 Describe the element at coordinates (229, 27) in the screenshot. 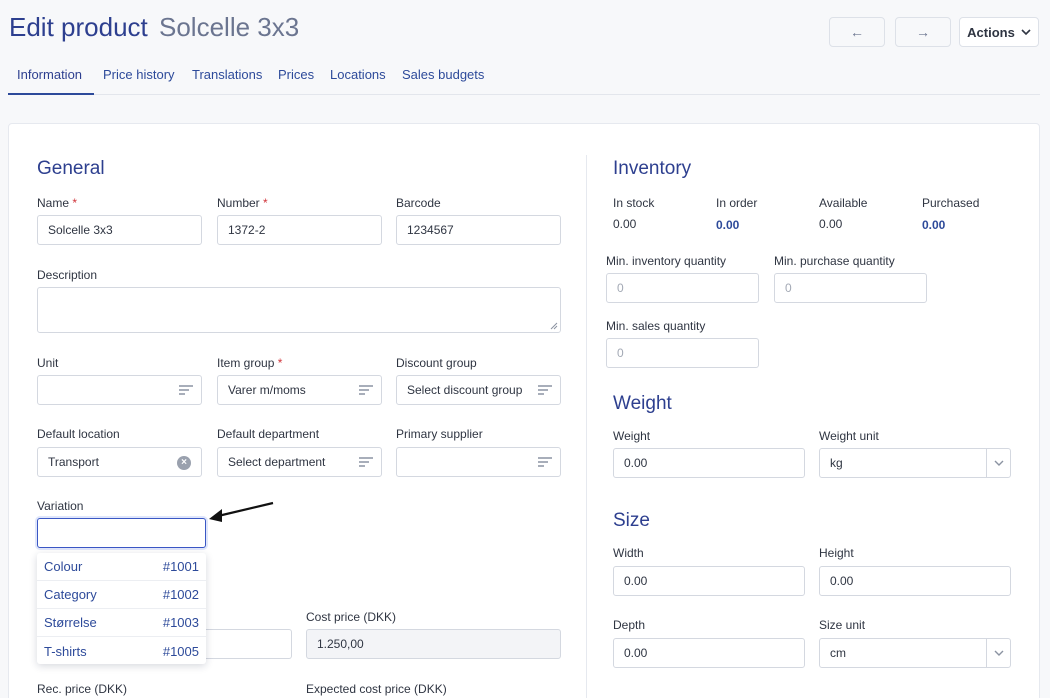

I see `page-subtitle: Solcelle 3x3` at that location.